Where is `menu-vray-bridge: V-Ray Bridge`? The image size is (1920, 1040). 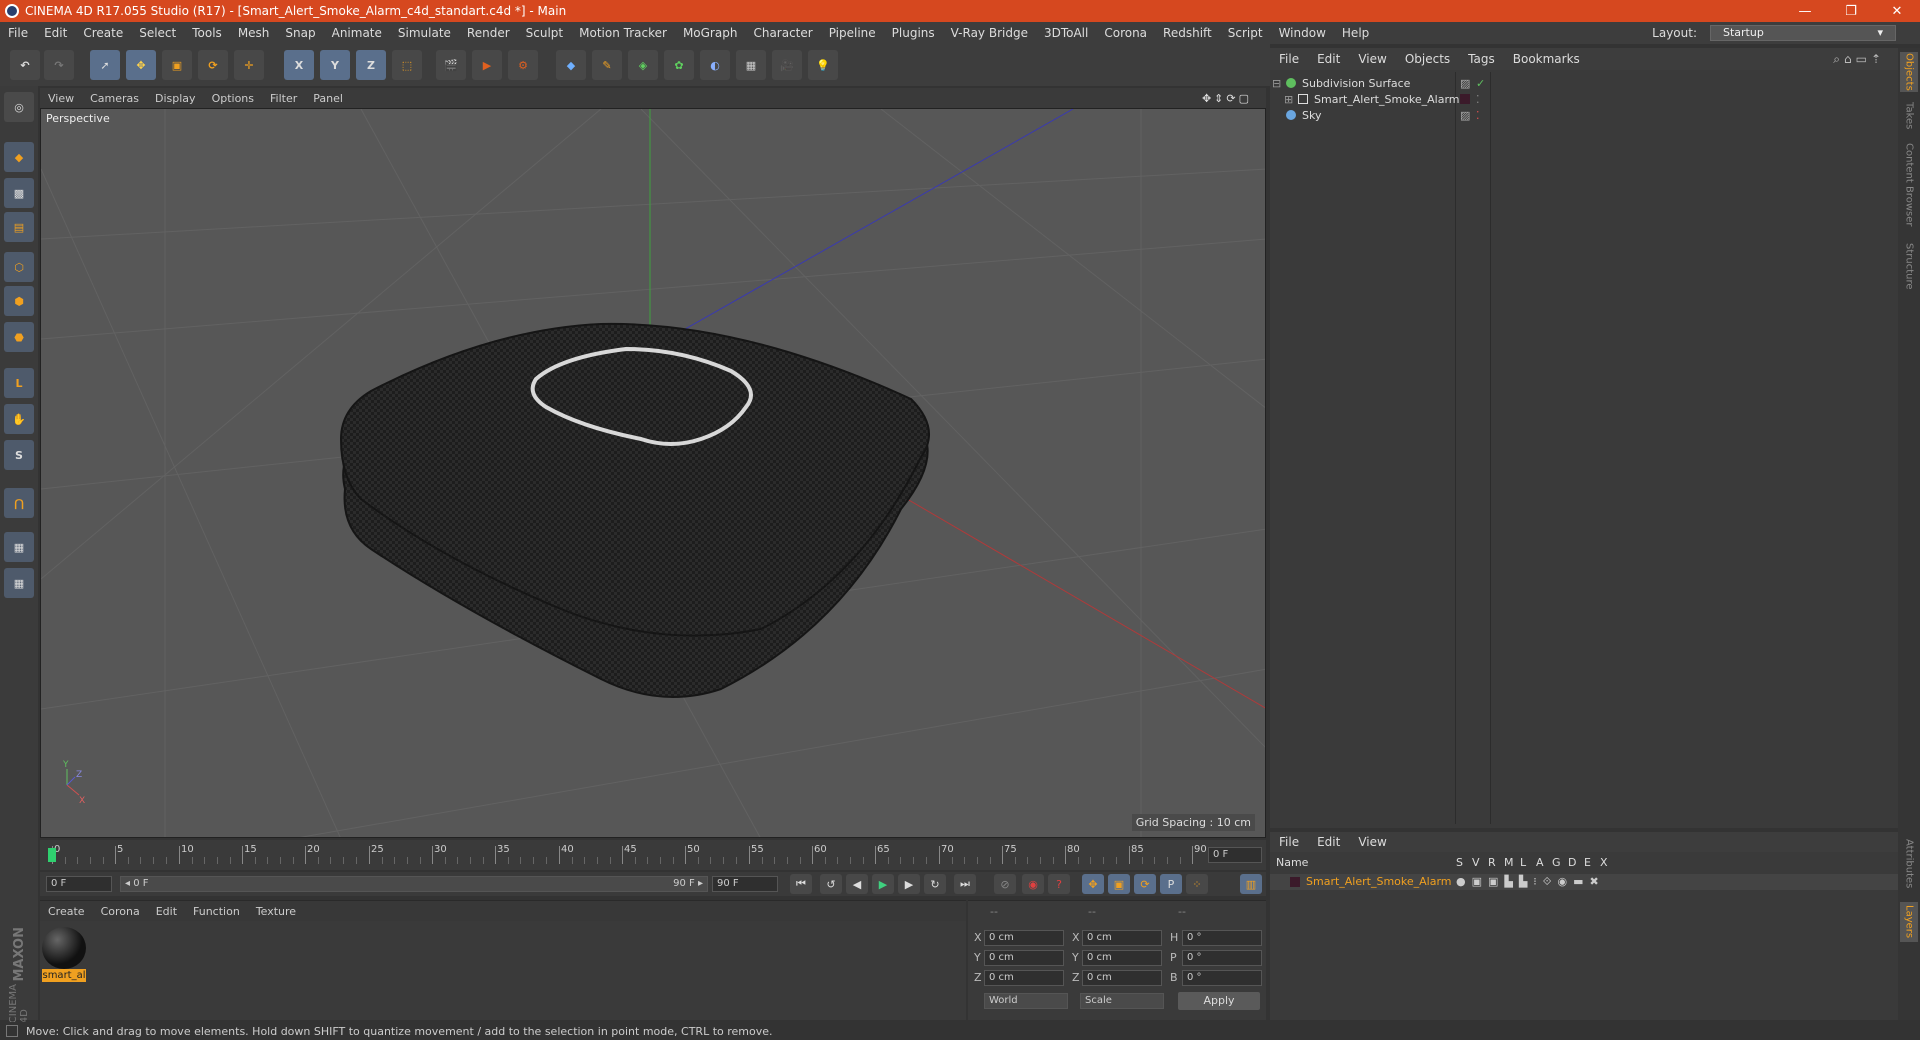
menu-vray-bridge: V-Ray Bridge is located at coordinates (989, 33).